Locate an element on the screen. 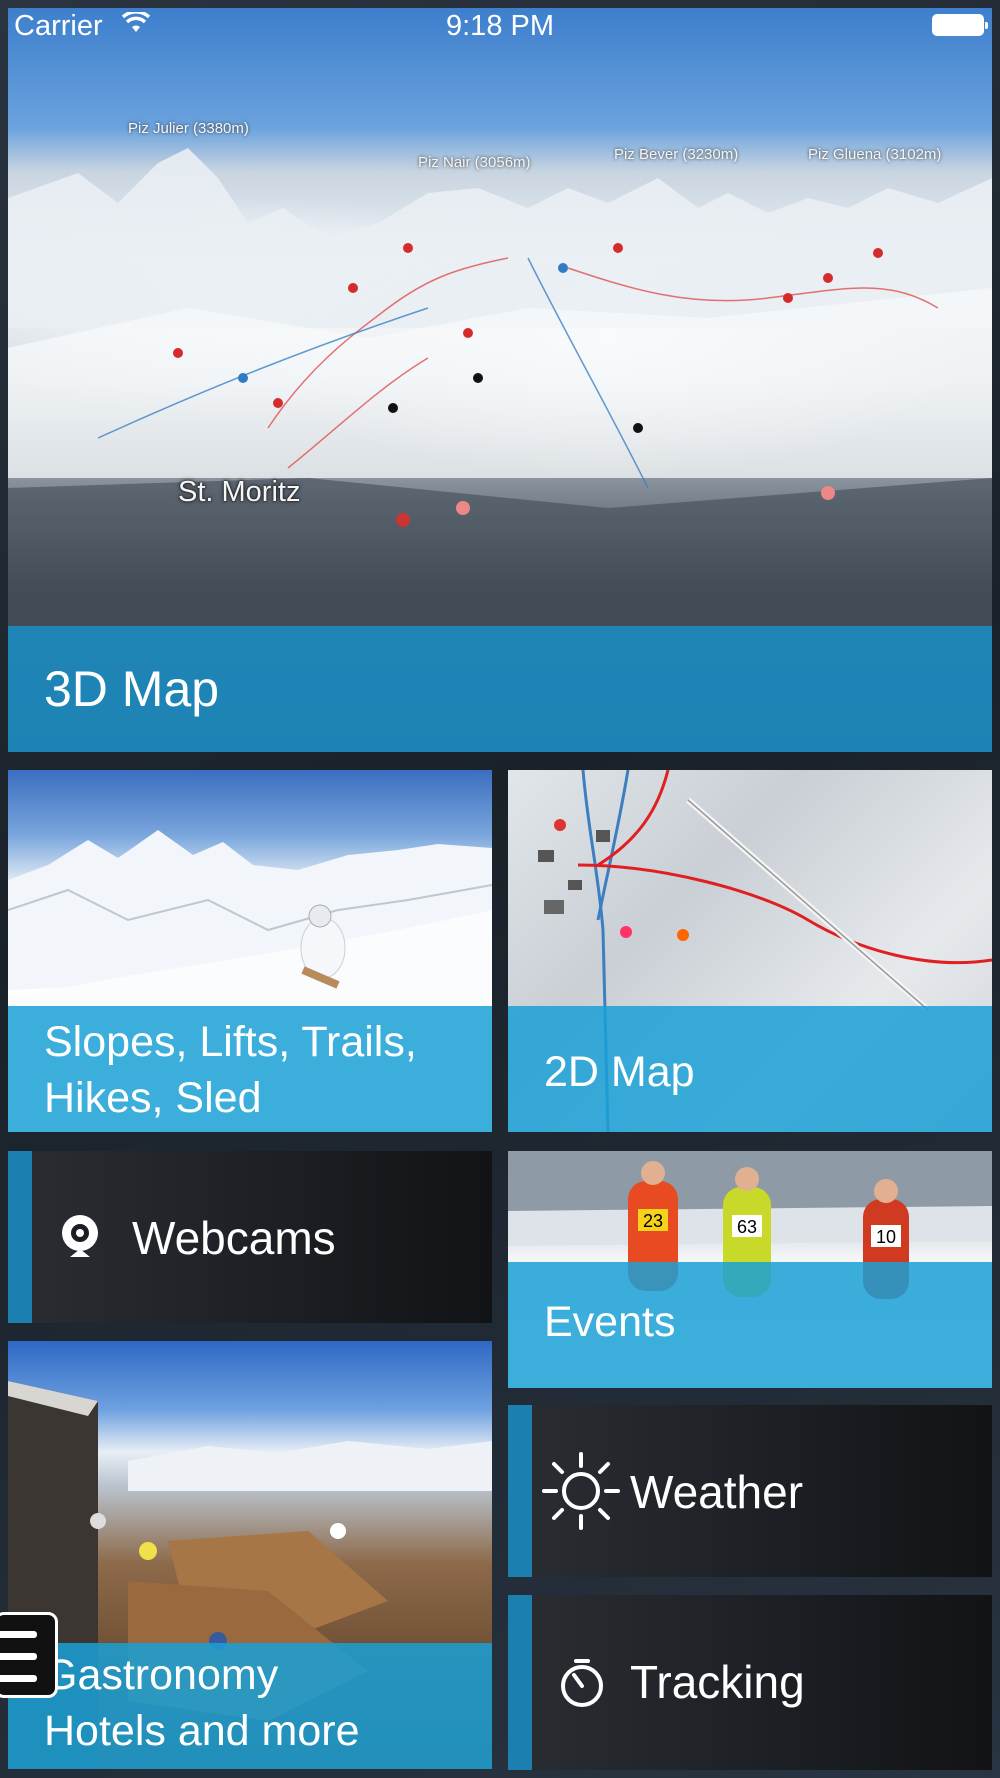  tile-label-gastronomy-line1: Gastronomy is located at coordinates (161, 1675).